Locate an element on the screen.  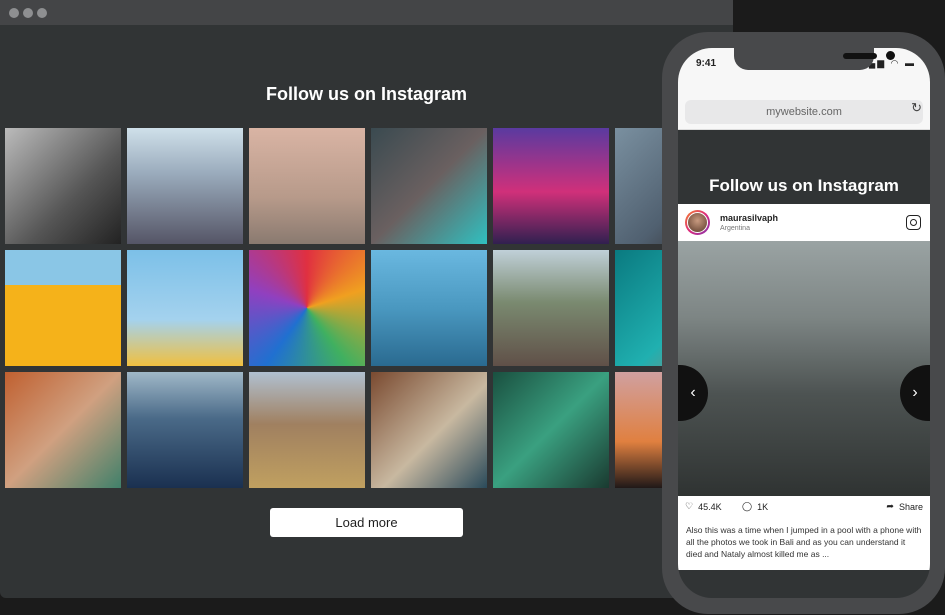
url-field: mywebsite.com is located at coordinates (804, 112).